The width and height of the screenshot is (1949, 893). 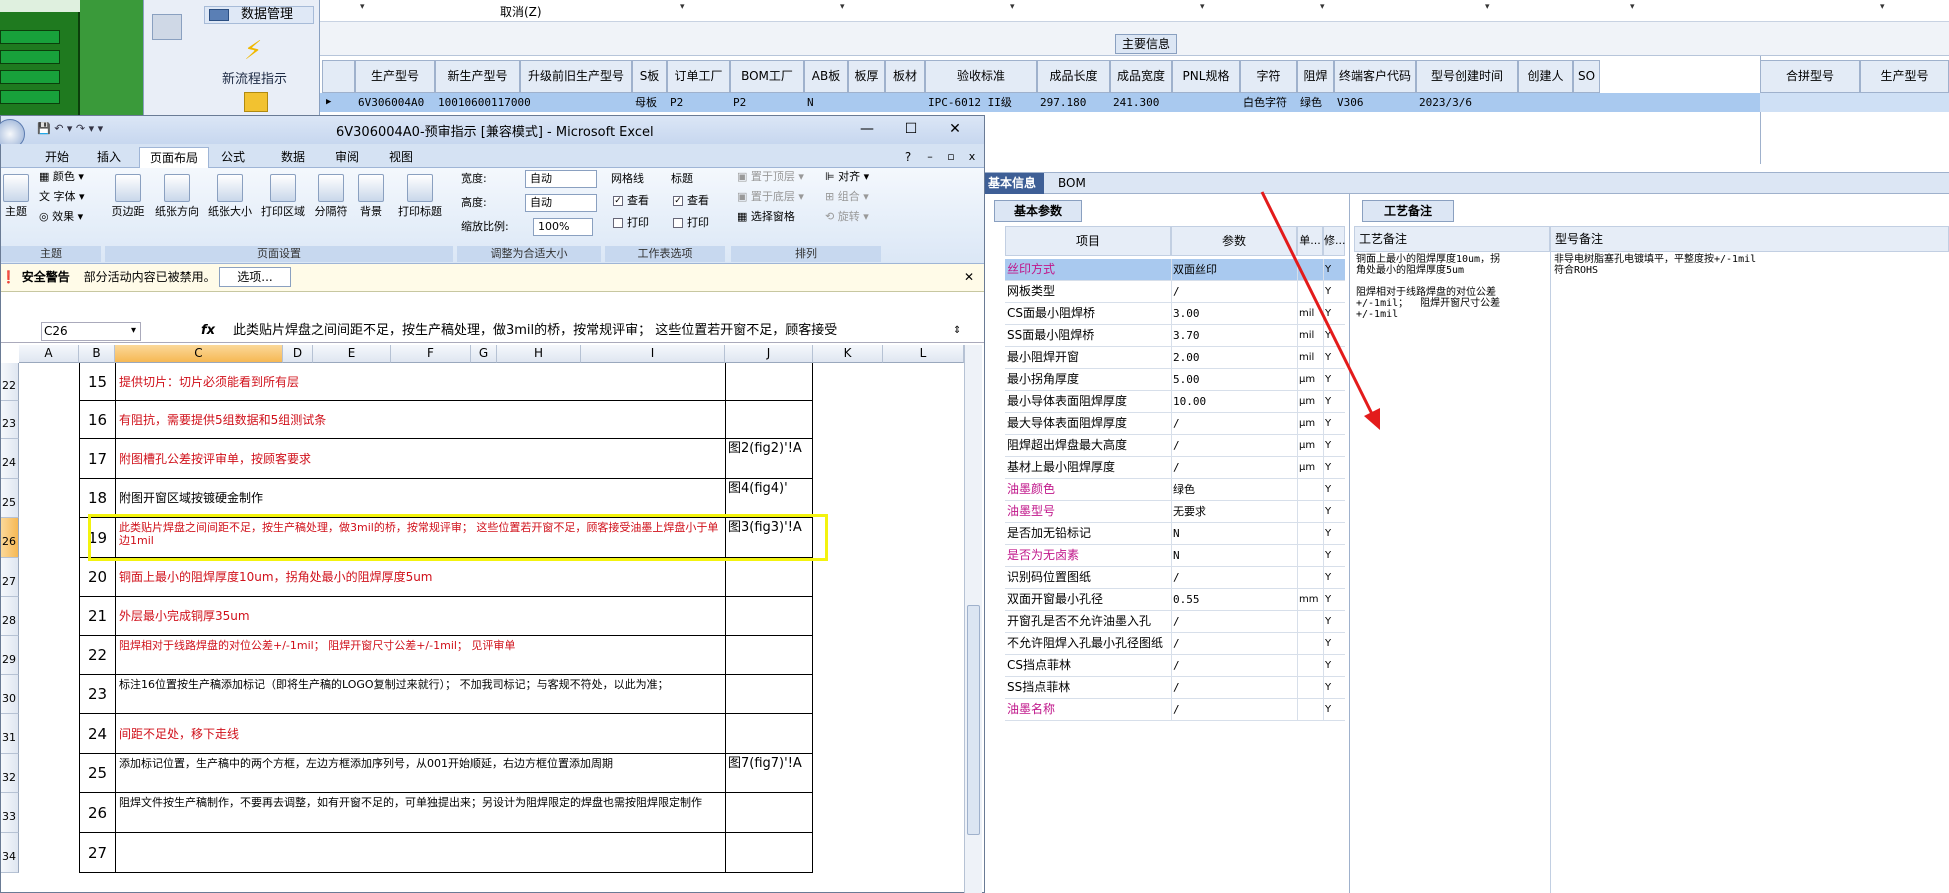 I want to click on lightning-icon: ⚡, so click(x=253, y=51).